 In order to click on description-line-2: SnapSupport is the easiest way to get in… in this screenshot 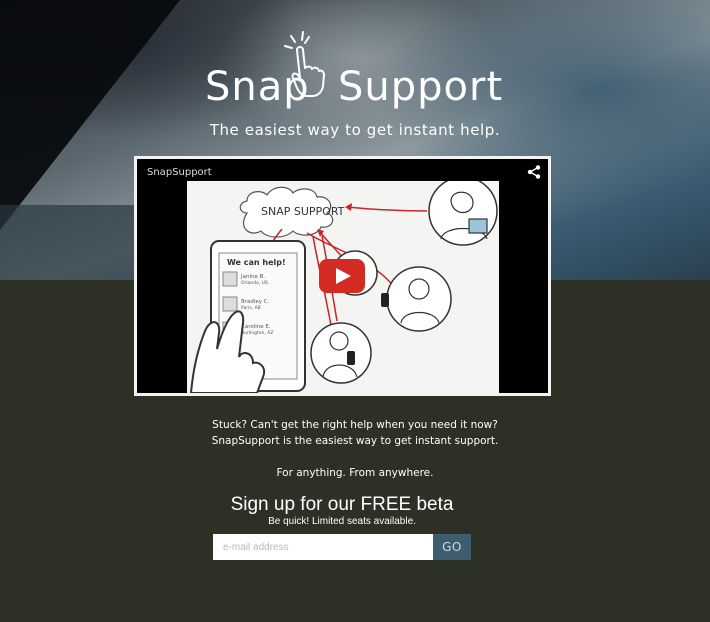, I will do `click(355, 441)`.